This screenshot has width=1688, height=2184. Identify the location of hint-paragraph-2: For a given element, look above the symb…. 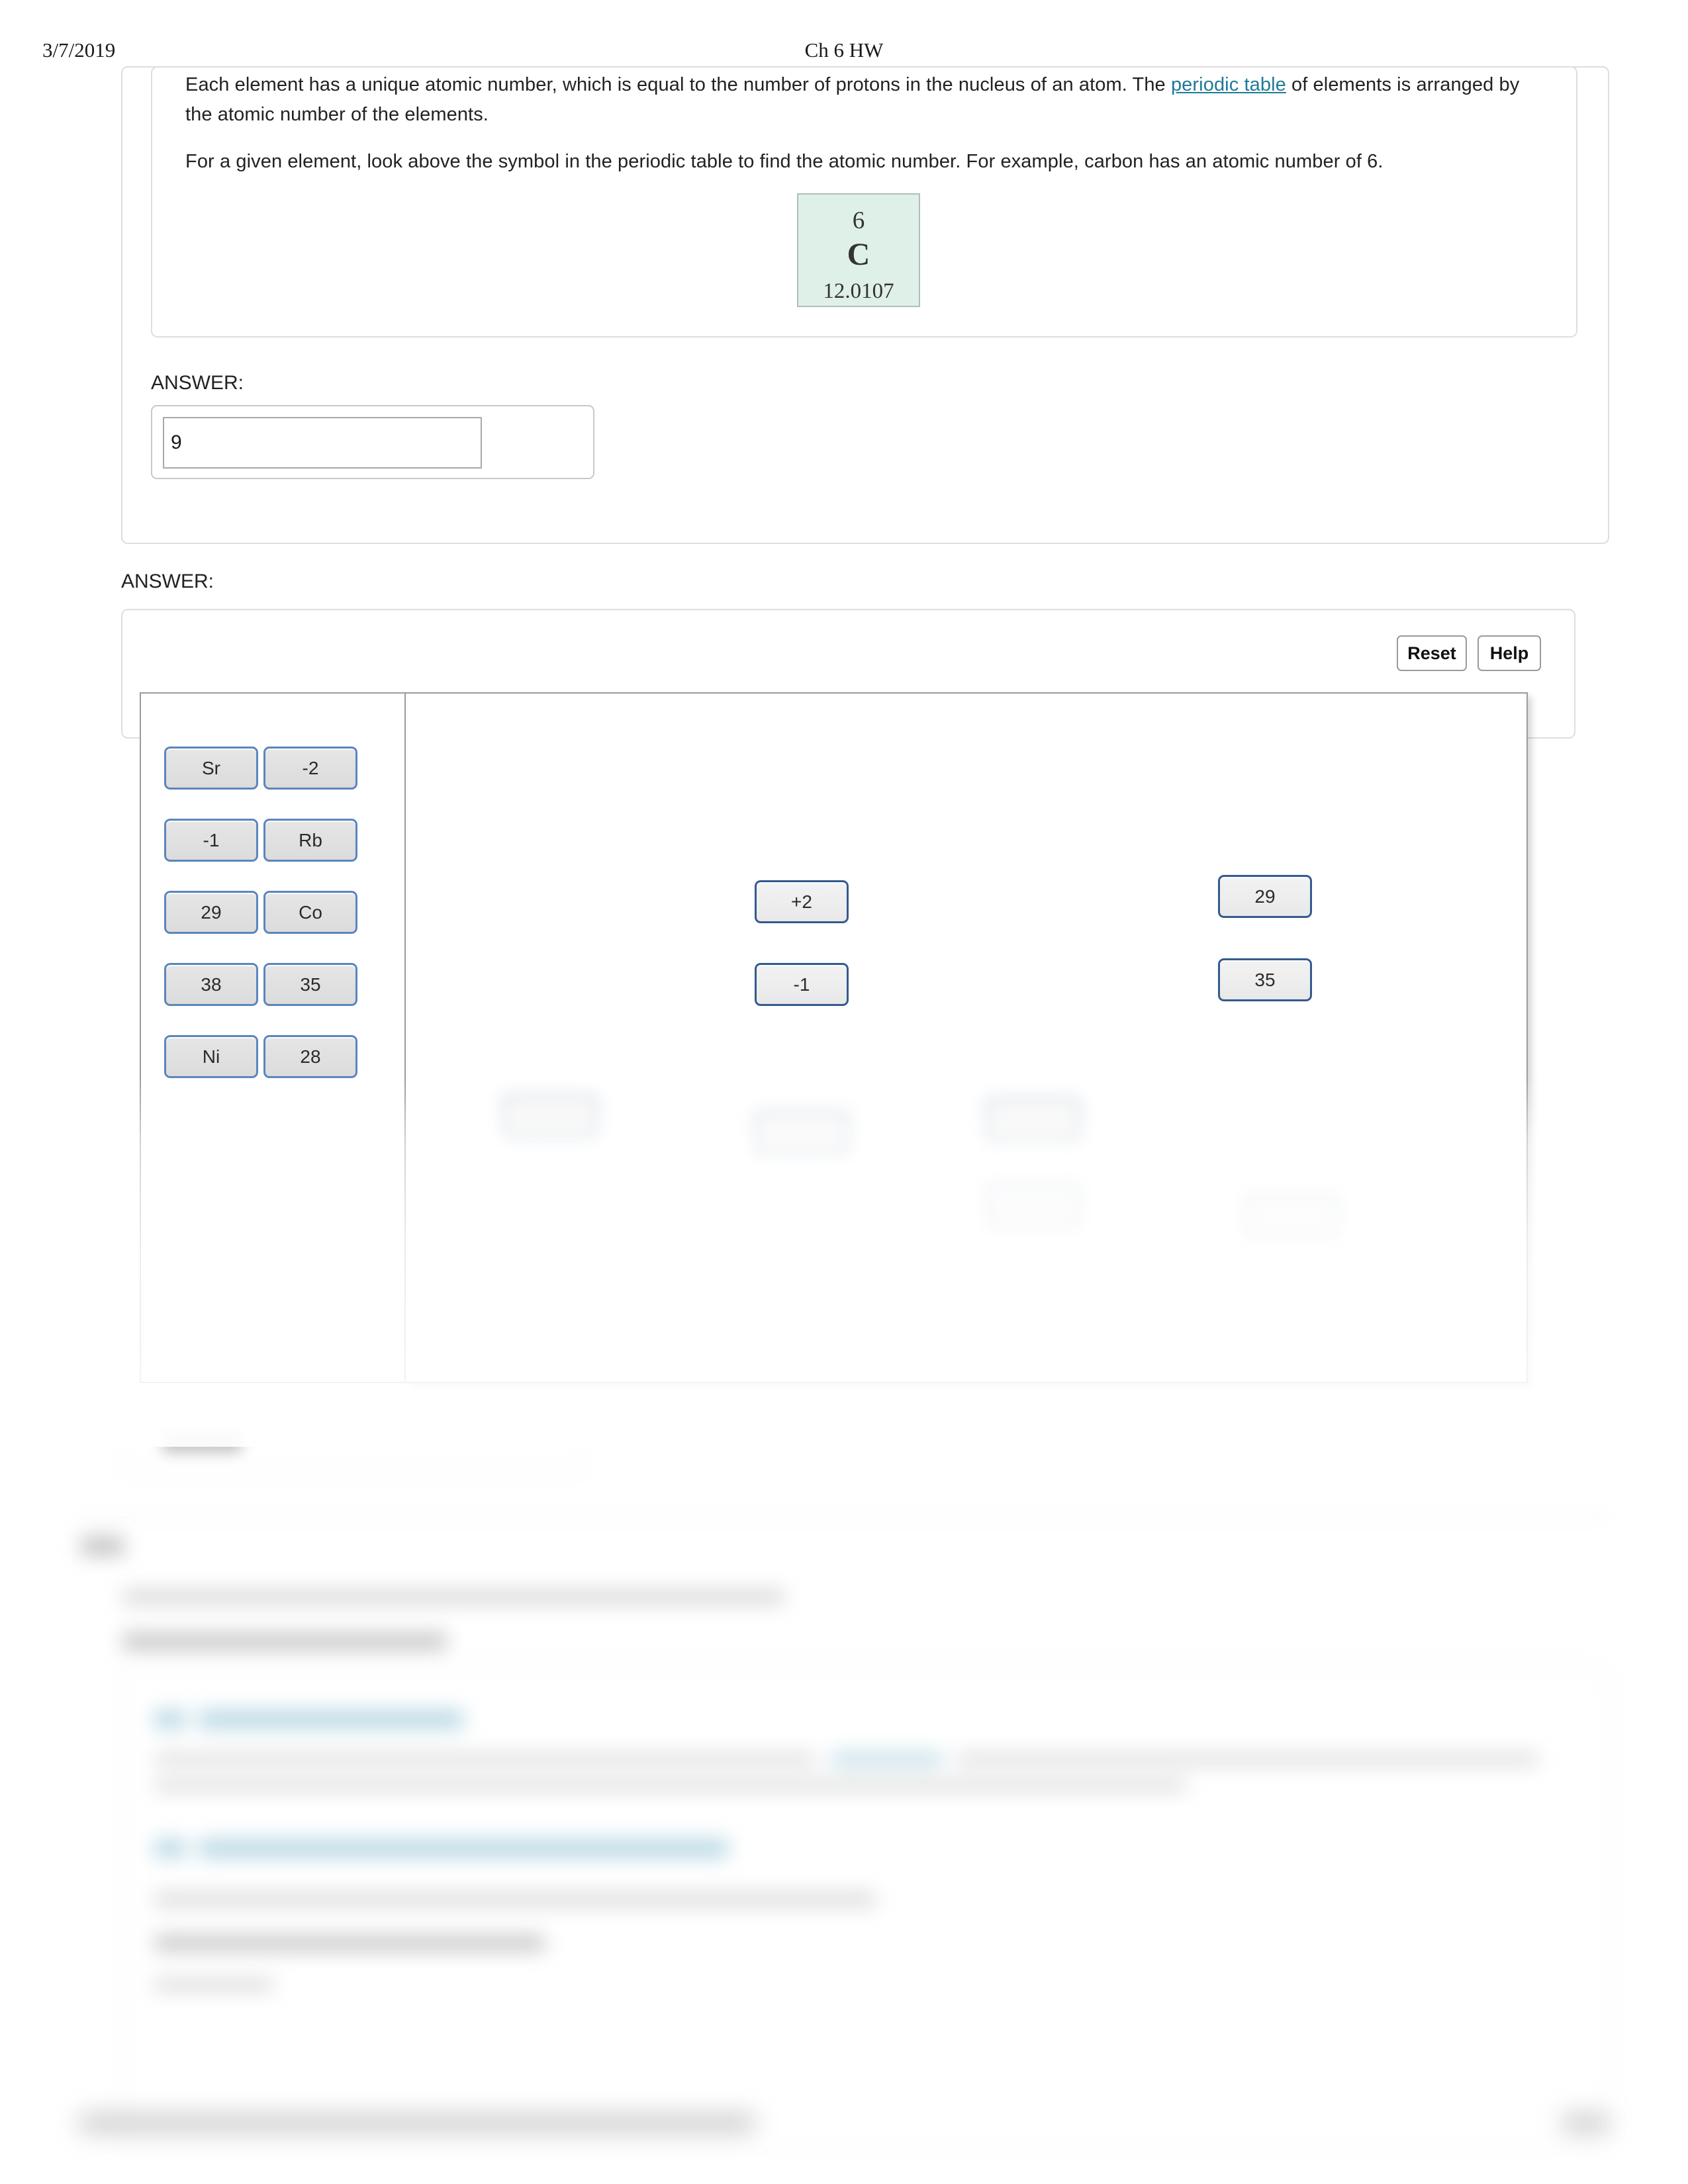
(784, 161).